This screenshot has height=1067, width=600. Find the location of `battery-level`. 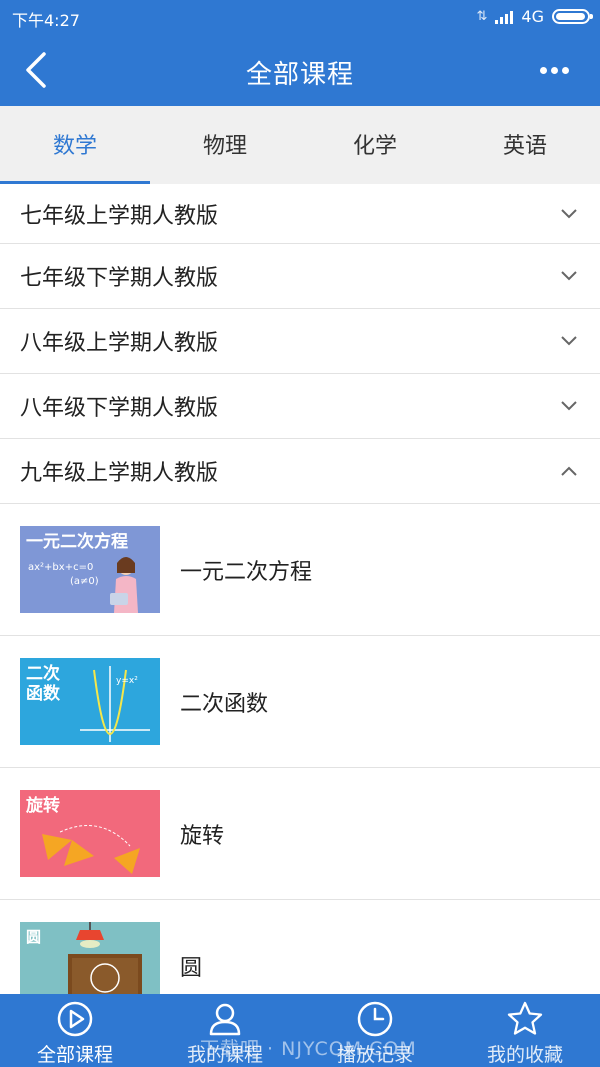

battery-level is located at coordinates (570, 16).